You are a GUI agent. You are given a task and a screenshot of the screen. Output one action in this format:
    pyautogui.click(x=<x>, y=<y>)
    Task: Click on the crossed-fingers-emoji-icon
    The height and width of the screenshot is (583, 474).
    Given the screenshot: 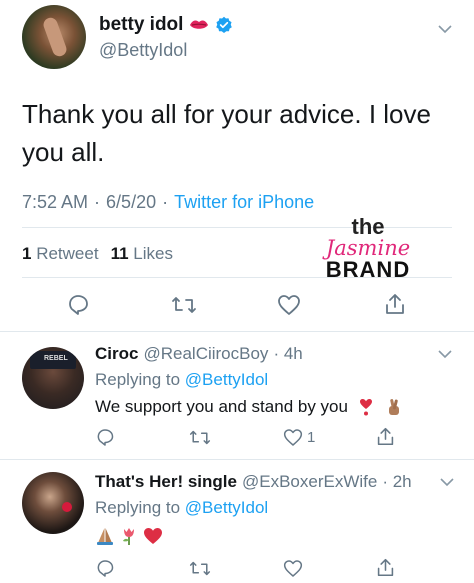 What is the action you would take?
    pyautogui.click(x=393, y=407)
    